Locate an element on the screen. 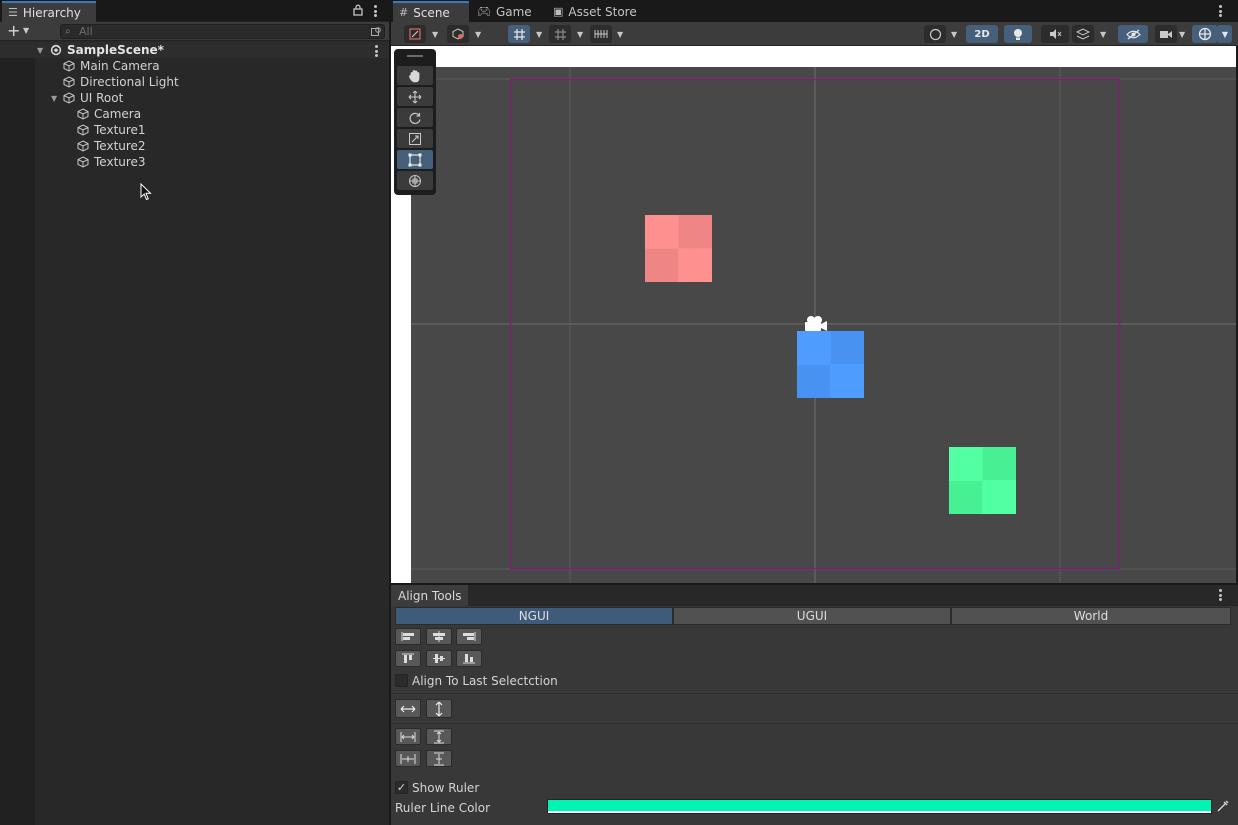  same-width-button is located at coordinates (408, 708).